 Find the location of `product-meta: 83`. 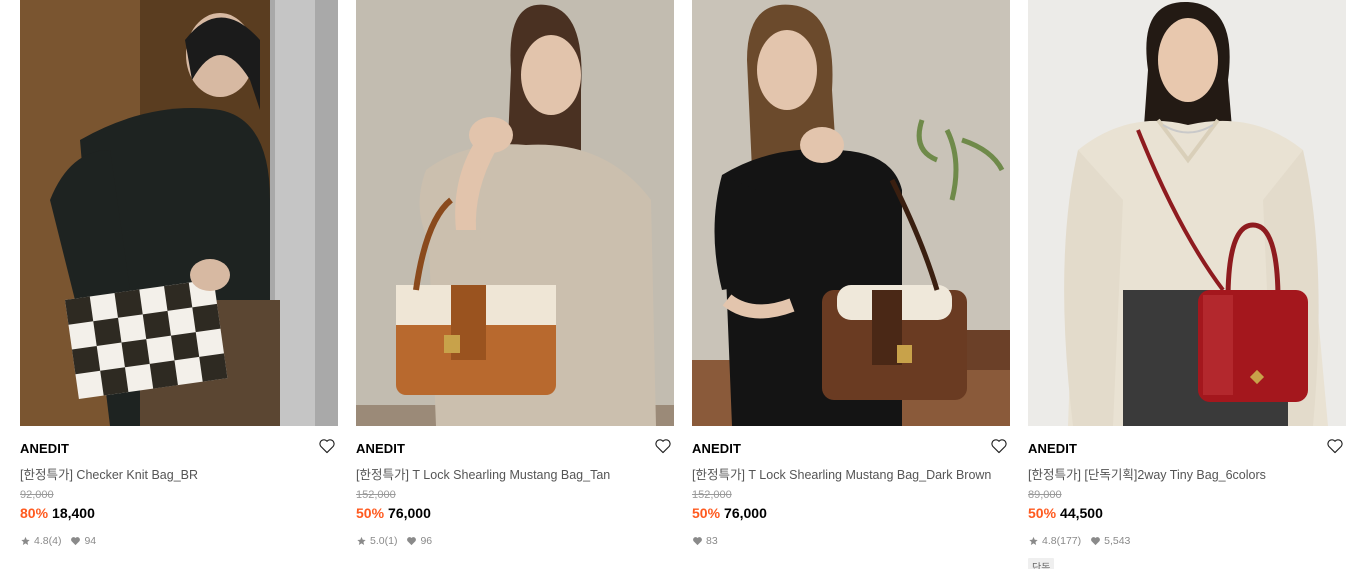

product-meta: 83 is located at coordinates (709, 541).